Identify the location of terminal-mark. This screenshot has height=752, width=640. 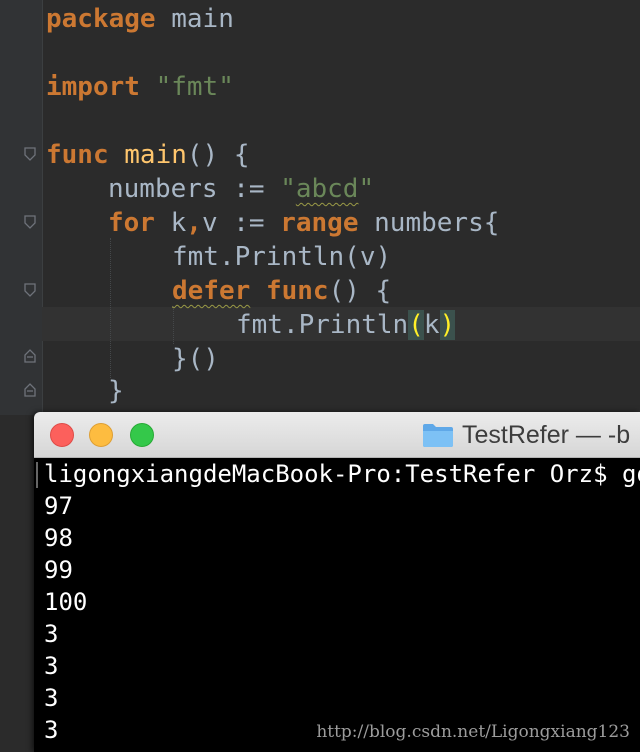
(37, 475).